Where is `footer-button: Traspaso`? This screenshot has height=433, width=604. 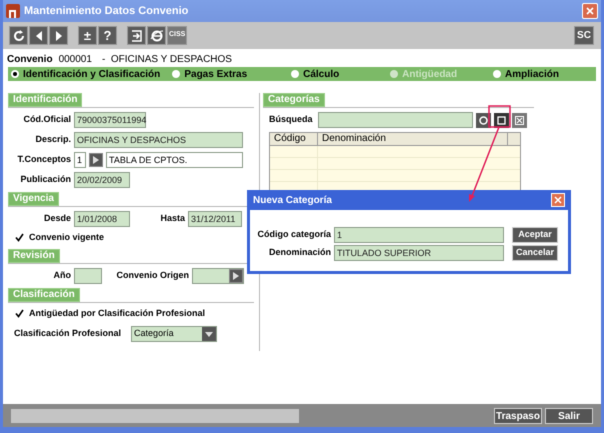
footer-button: Traspaso is located at coordinates (518, 416).